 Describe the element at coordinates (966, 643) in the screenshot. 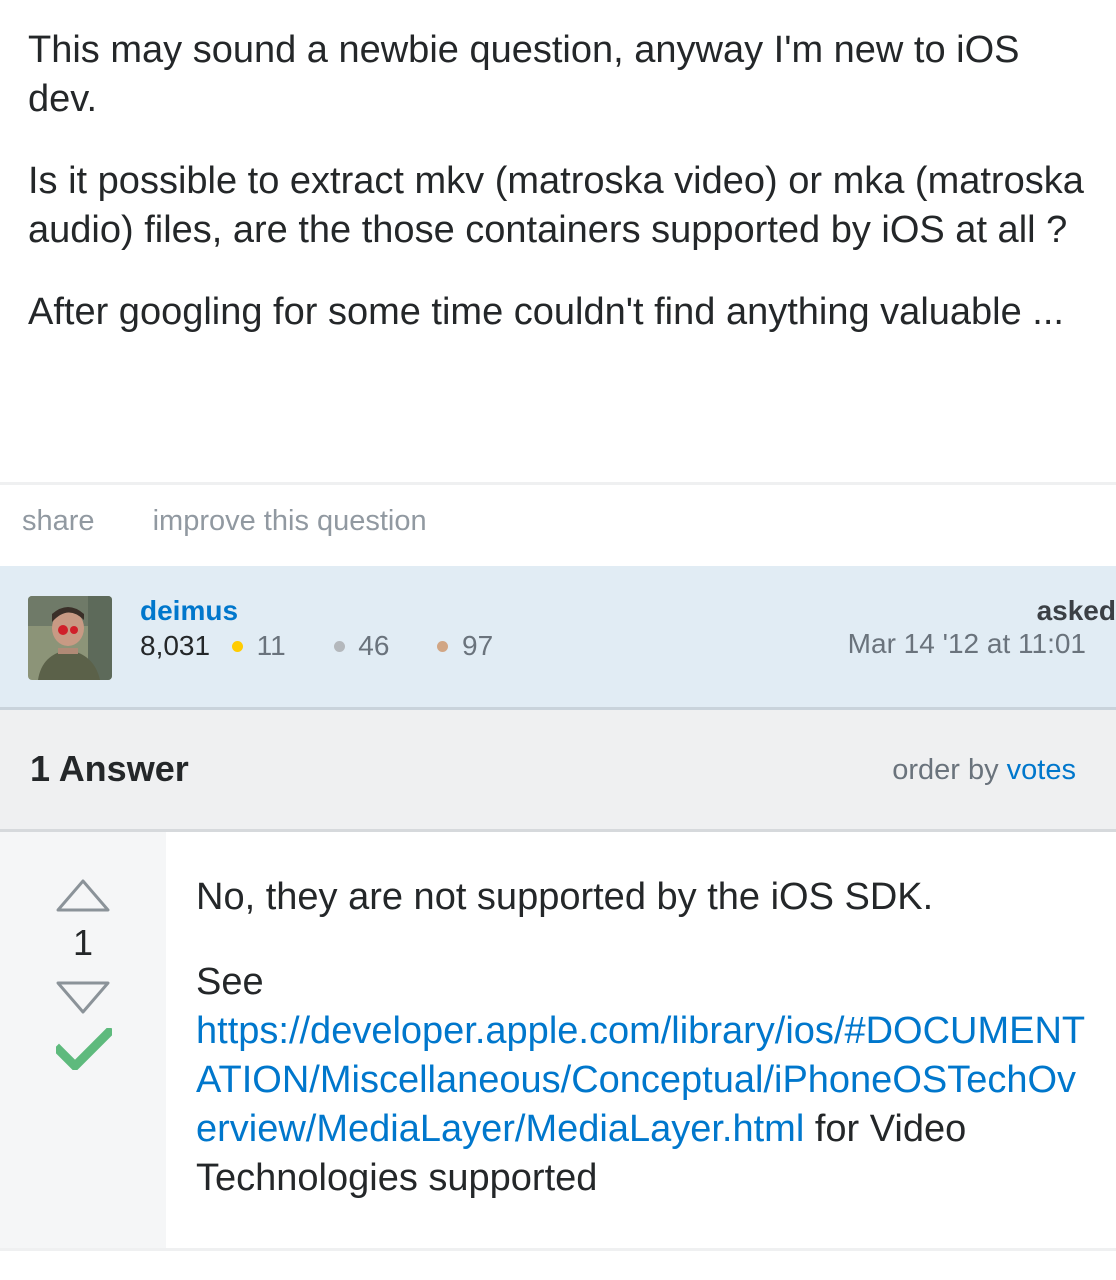

I see `asked-time: Mar 14 '12 at 11:01` at that location.